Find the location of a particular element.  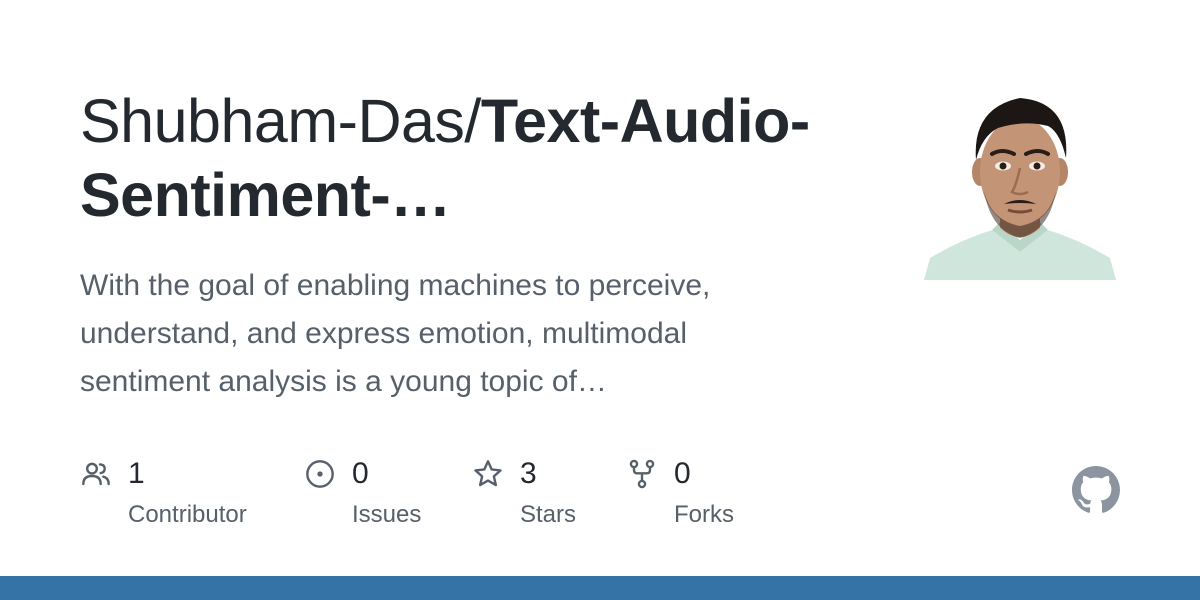

stat-issues-label: Issues is located at coordinates (387, 514).